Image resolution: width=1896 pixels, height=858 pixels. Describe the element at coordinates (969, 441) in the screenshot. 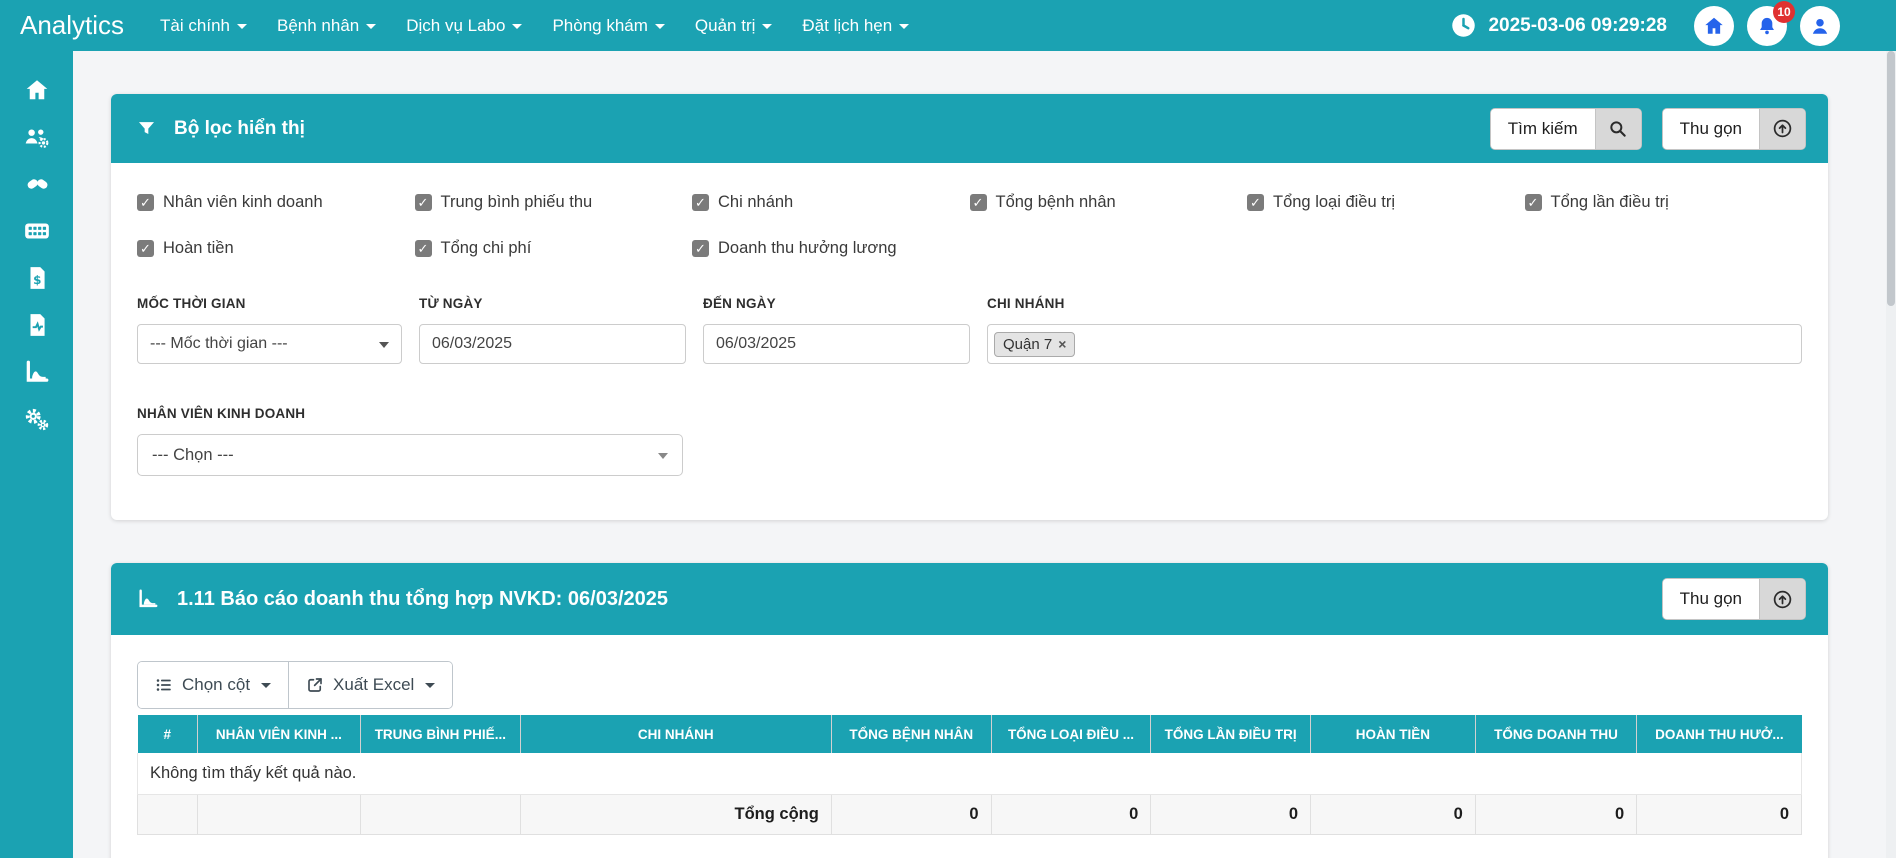

I see `sales-staff-field-group: NHÂN VIÊN KINH DOANH --- Chọn ---` at that location.